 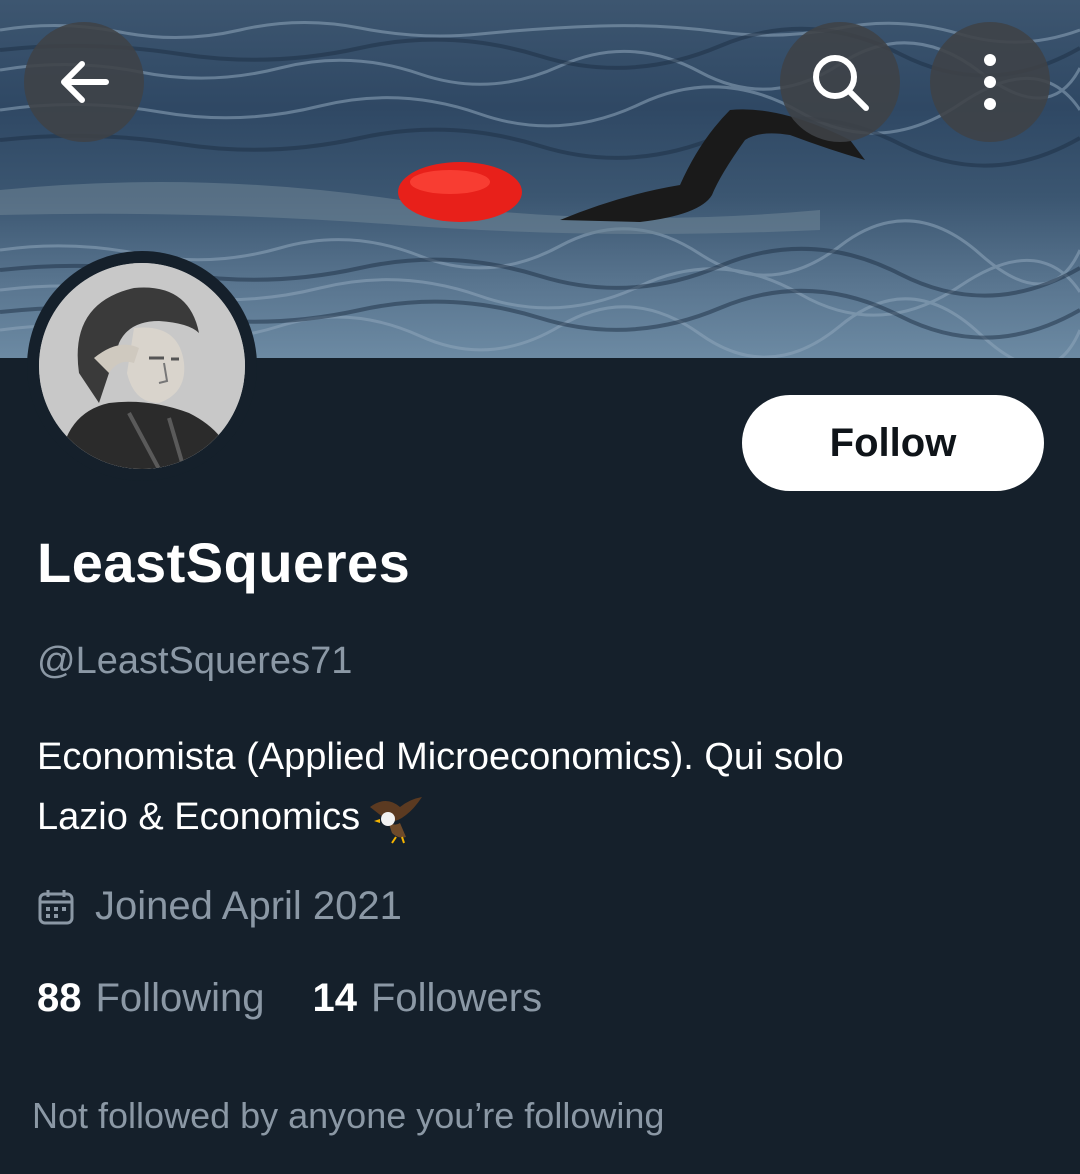 I want to click on handle: @LeastSqueres71, so click(x=195, y=661).